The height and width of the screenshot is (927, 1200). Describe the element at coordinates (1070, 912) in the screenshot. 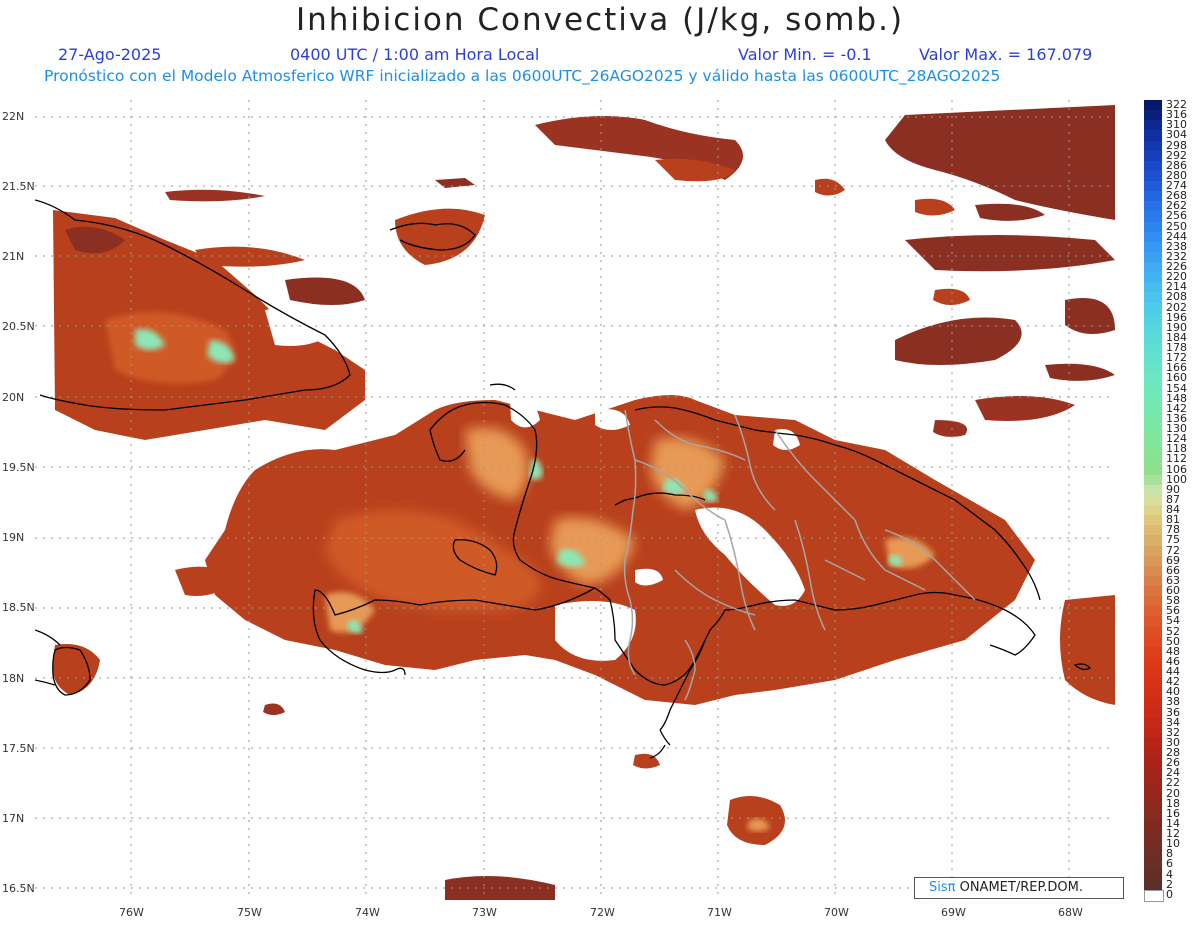

I see `lon-label: 68W` at that location.